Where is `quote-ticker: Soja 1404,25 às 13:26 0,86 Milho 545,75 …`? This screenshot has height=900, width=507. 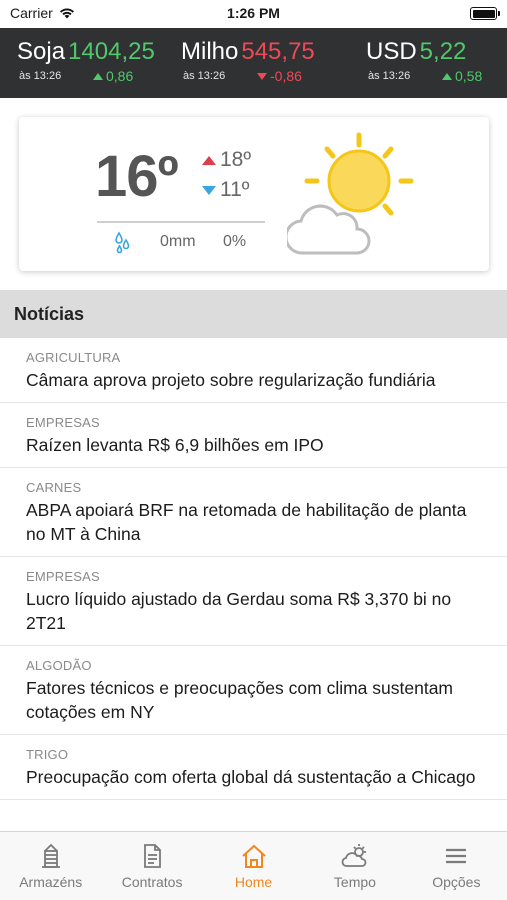 quote-ticker: Soja 1404,25 às 13:26 0,86 Milho 545,75 … is located at coordinates (253, 63).